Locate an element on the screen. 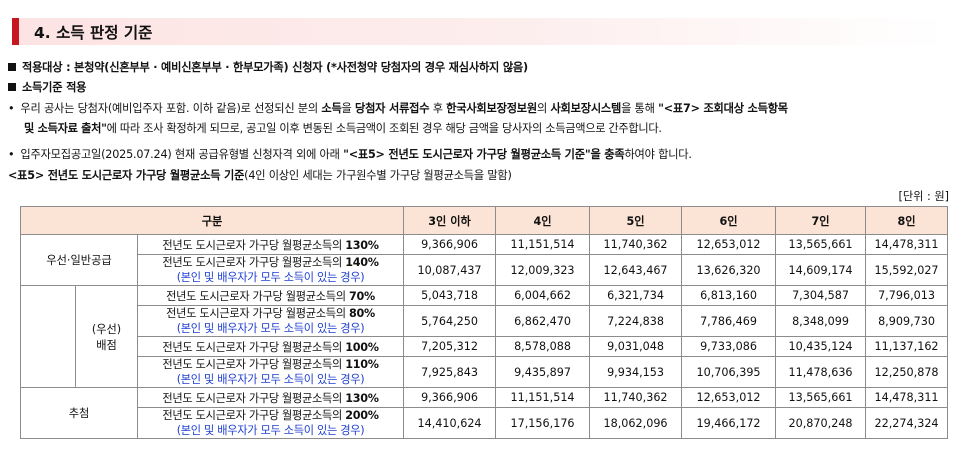  para1-bold: 및 소득자료 출처" is located at coordinates (65, 128).